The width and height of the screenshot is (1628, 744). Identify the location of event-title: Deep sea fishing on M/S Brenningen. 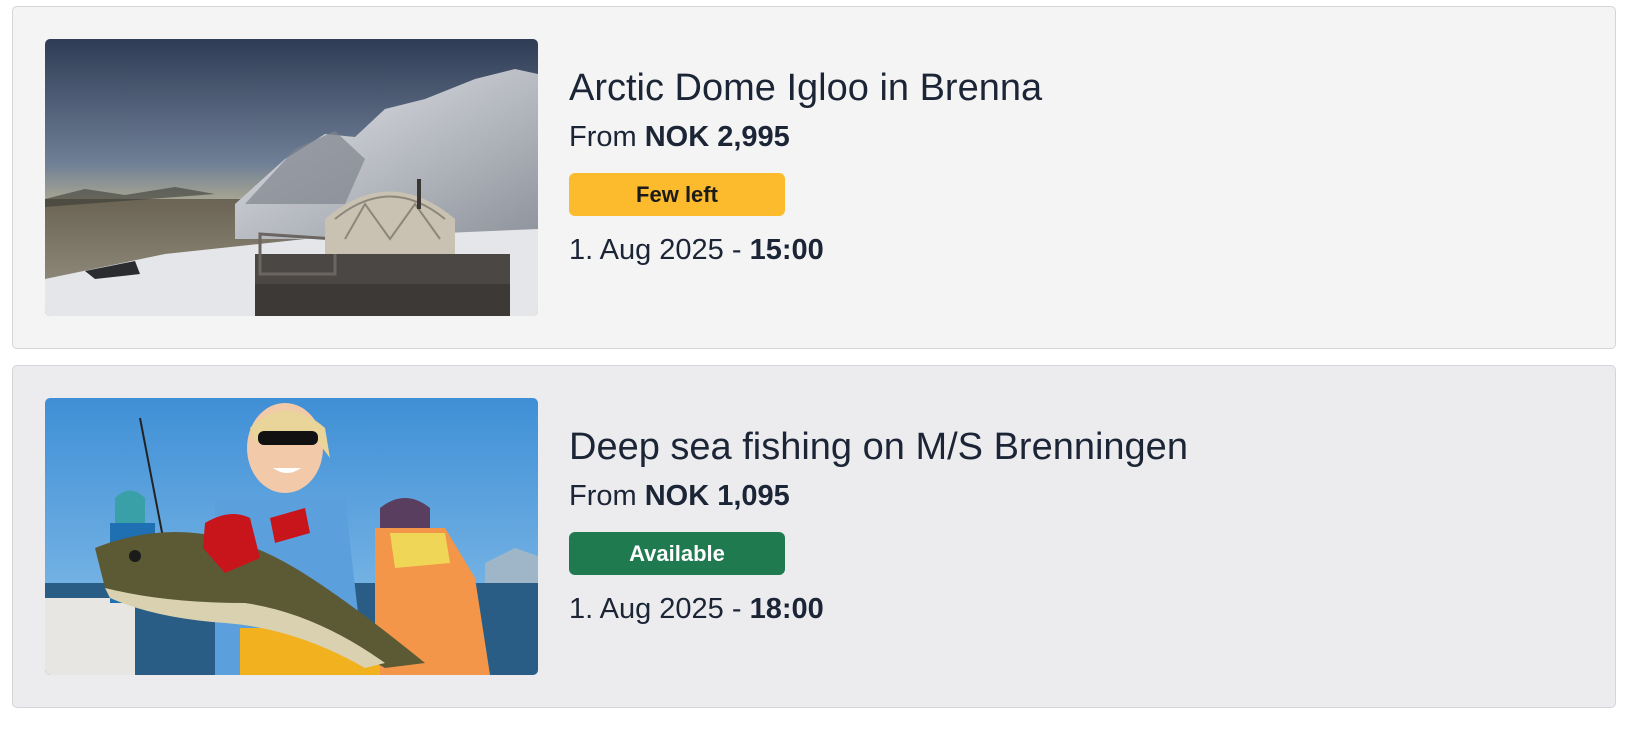
(878, 447).